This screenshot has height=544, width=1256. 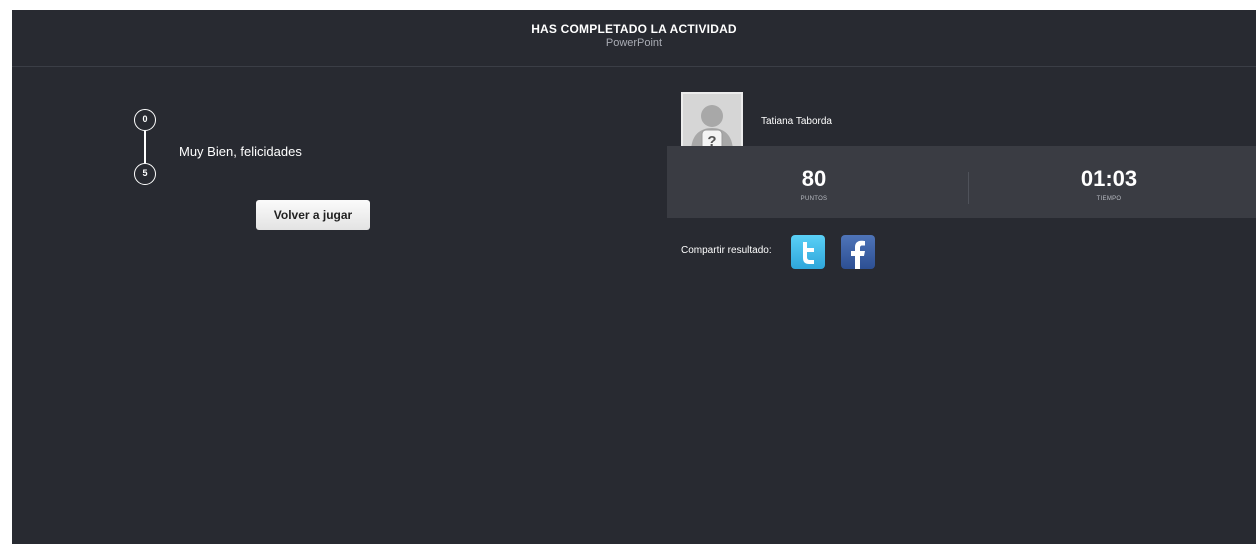 I want to click on progress-line, so click(x=145, y=147).